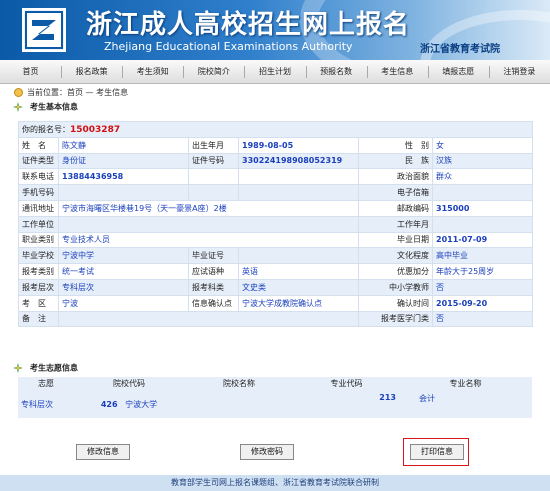 The height and width of the screenshot is (491, 550). I want to click on table-row: 报考类别 统一考试 应试语种 英语 优惠加分 年龄大于25周岁, so click(276, 271).